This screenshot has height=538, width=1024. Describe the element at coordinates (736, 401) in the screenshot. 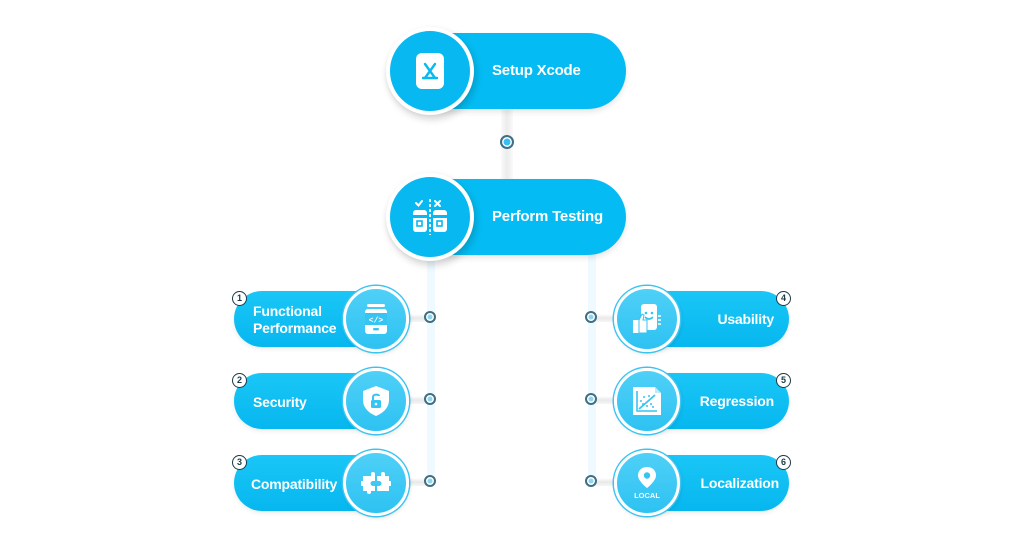

I see `testing-type-label: Regression` at that location.